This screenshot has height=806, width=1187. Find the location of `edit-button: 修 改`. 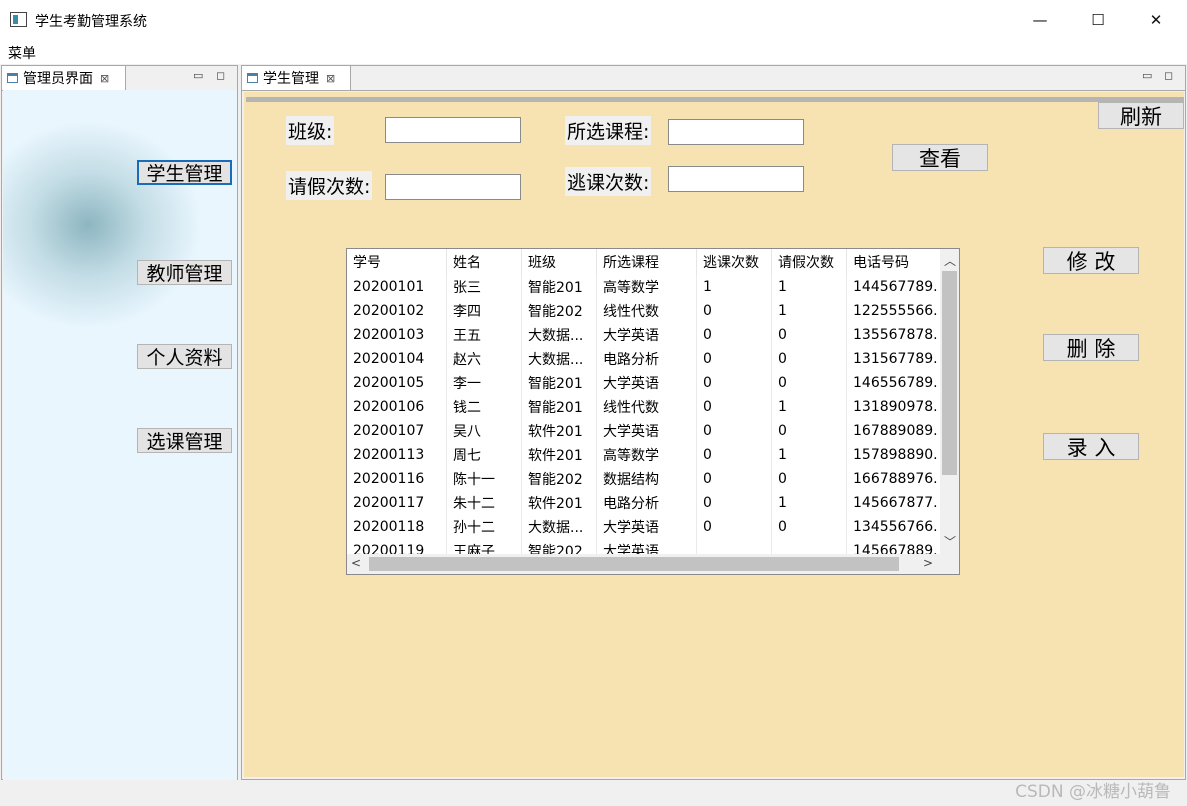

edit-button: 修 改 is located at coordinates (1091, 260).